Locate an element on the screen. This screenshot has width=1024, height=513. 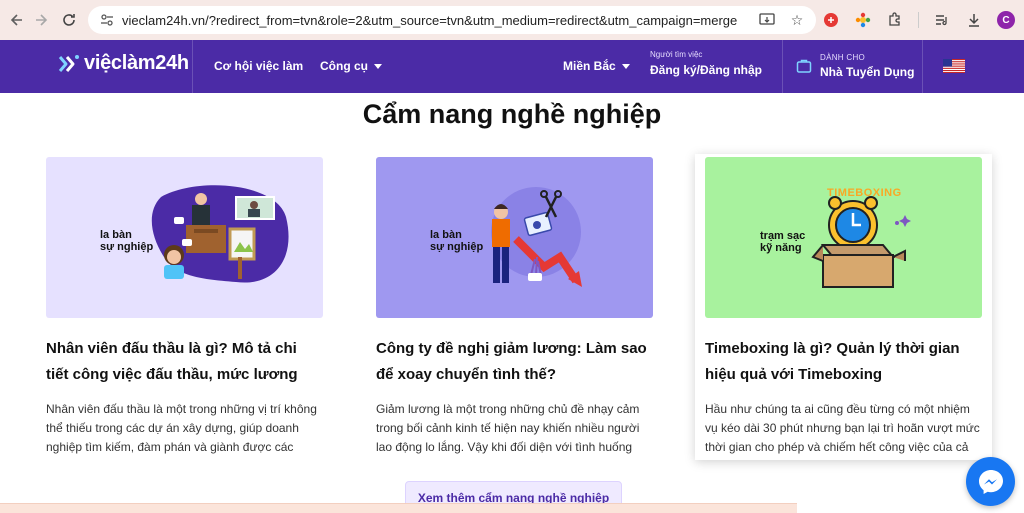
region-selector: Miền Bắc is located at coordinates (596, 66).